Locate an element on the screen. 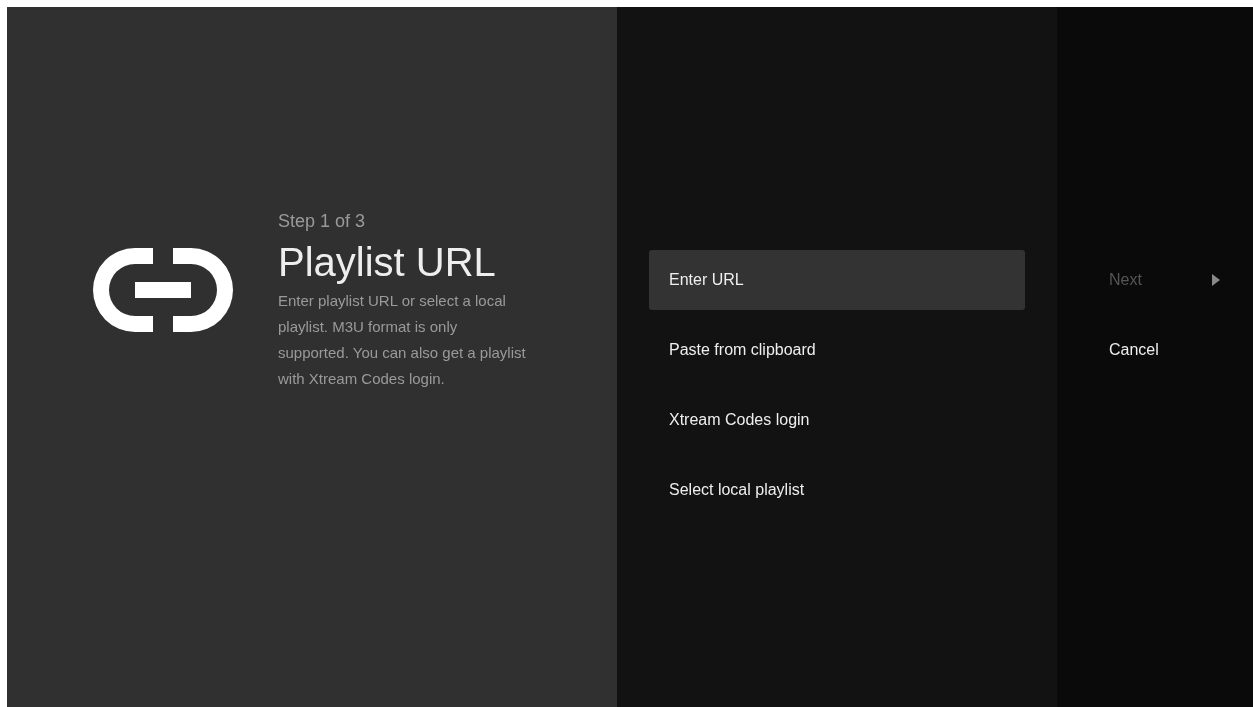  link-icon is located at coordinates (163, 290).